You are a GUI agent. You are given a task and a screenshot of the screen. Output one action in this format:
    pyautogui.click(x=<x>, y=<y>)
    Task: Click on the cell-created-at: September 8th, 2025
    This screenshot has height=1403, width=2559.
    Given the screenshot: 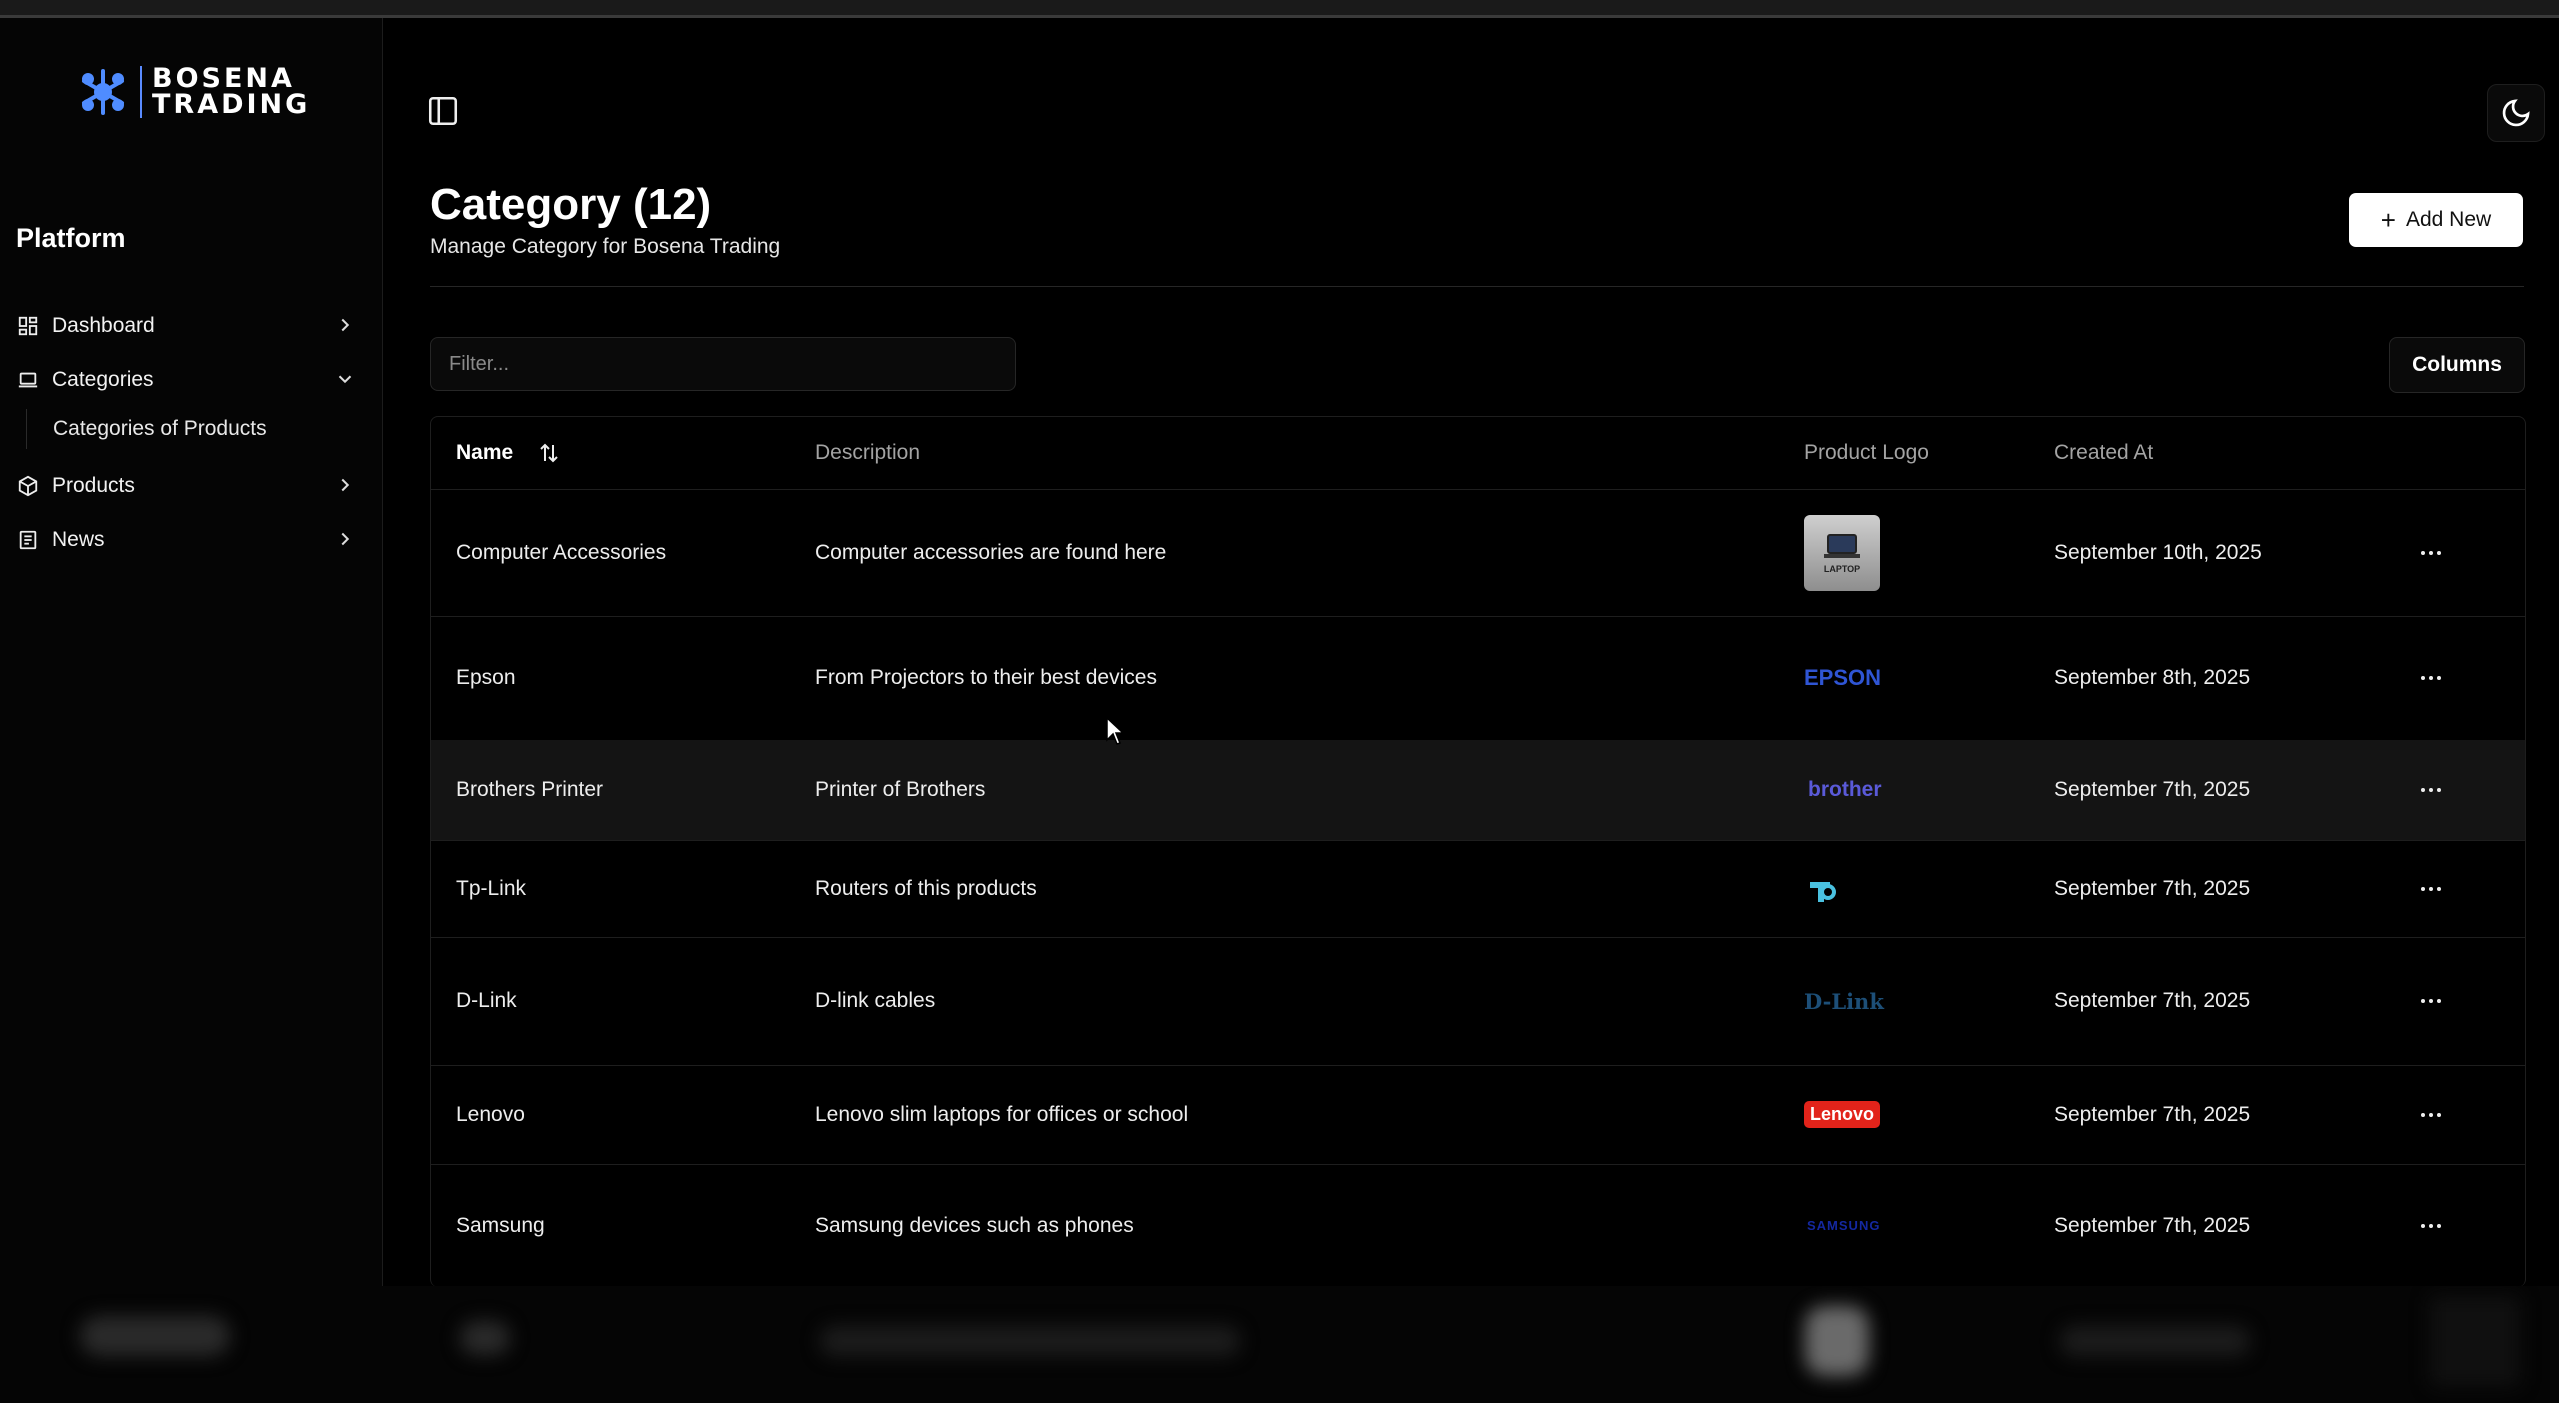 What is the action you would take?
    pyautogui.click(x=2152, y=677)
    